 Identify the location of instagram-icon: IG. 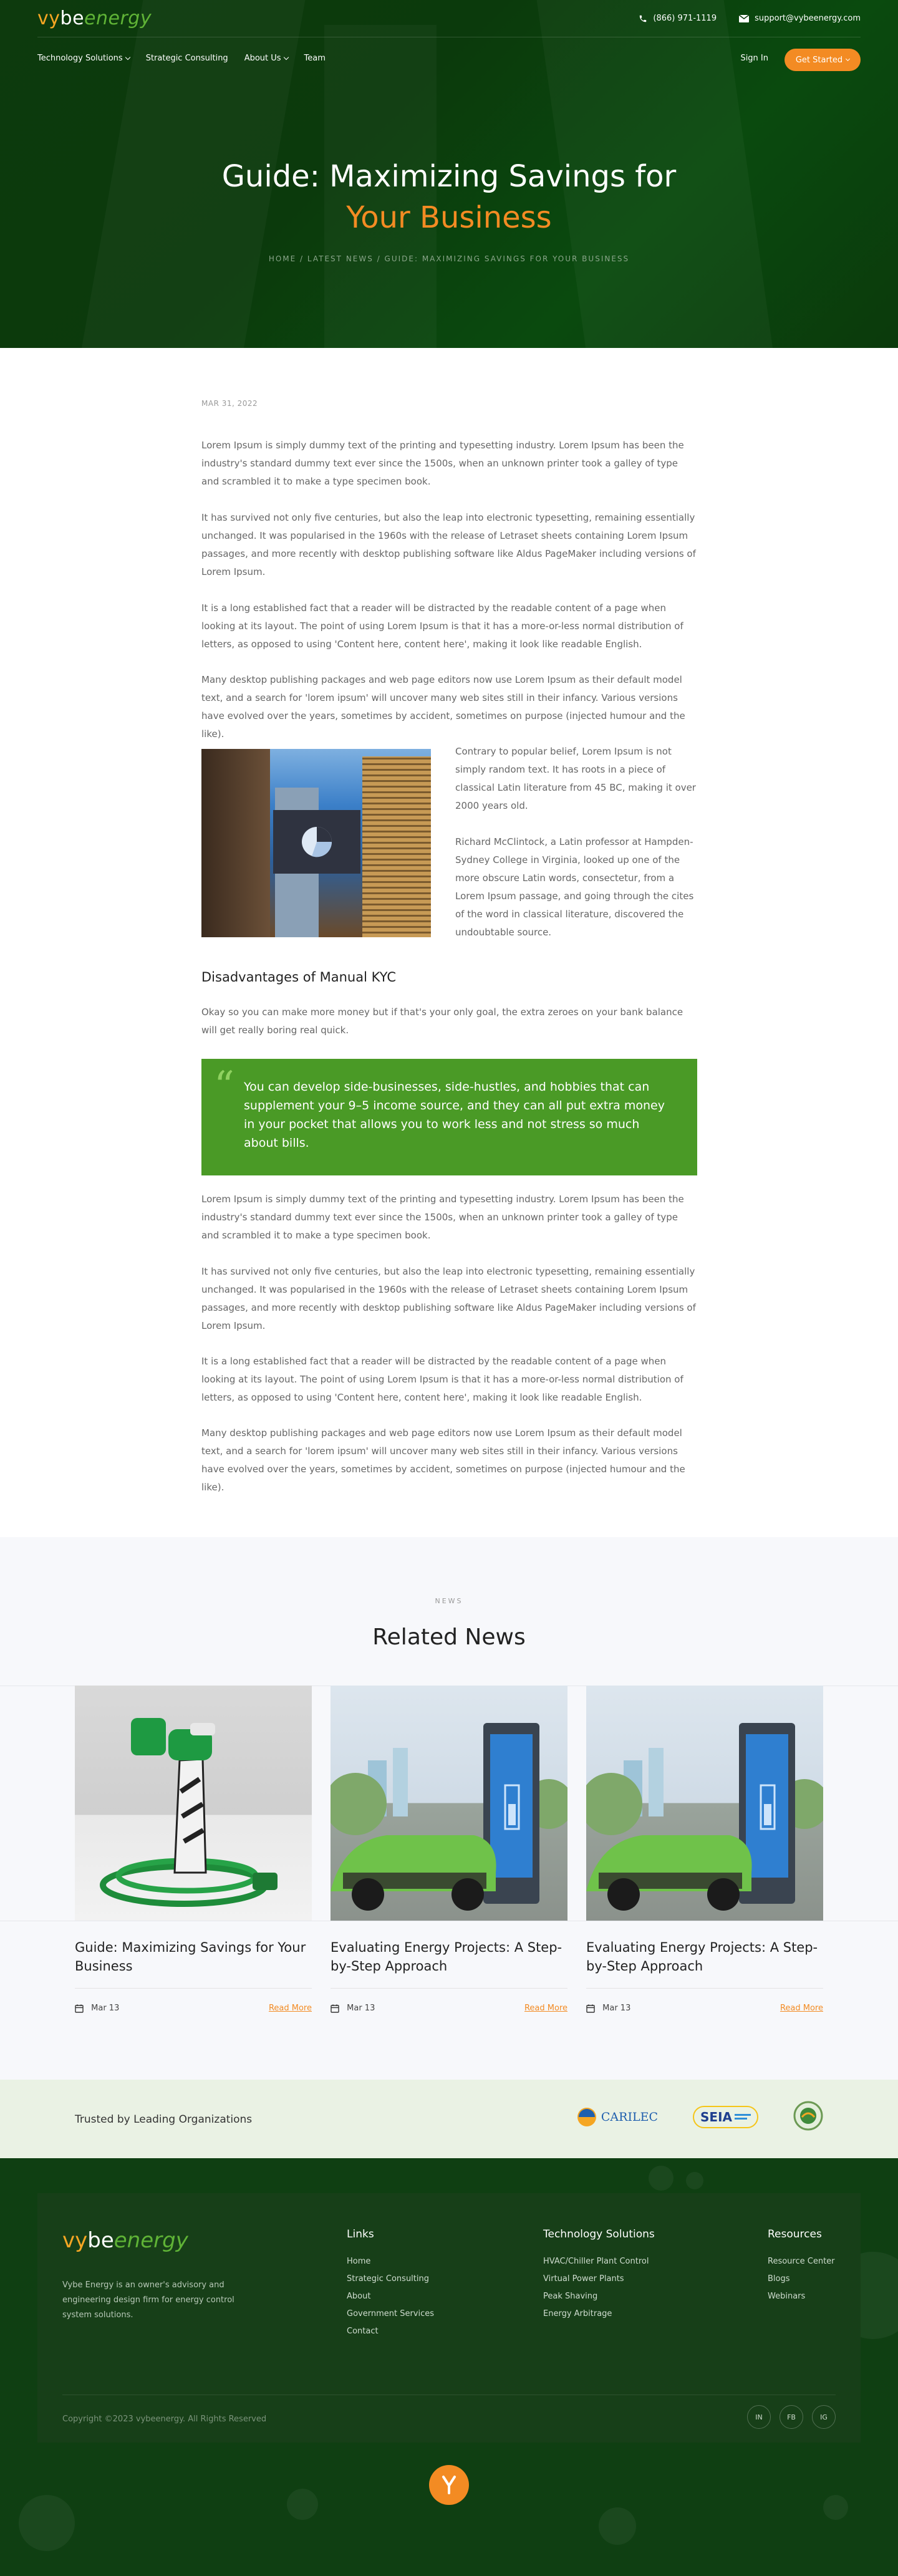
(824, 2417).